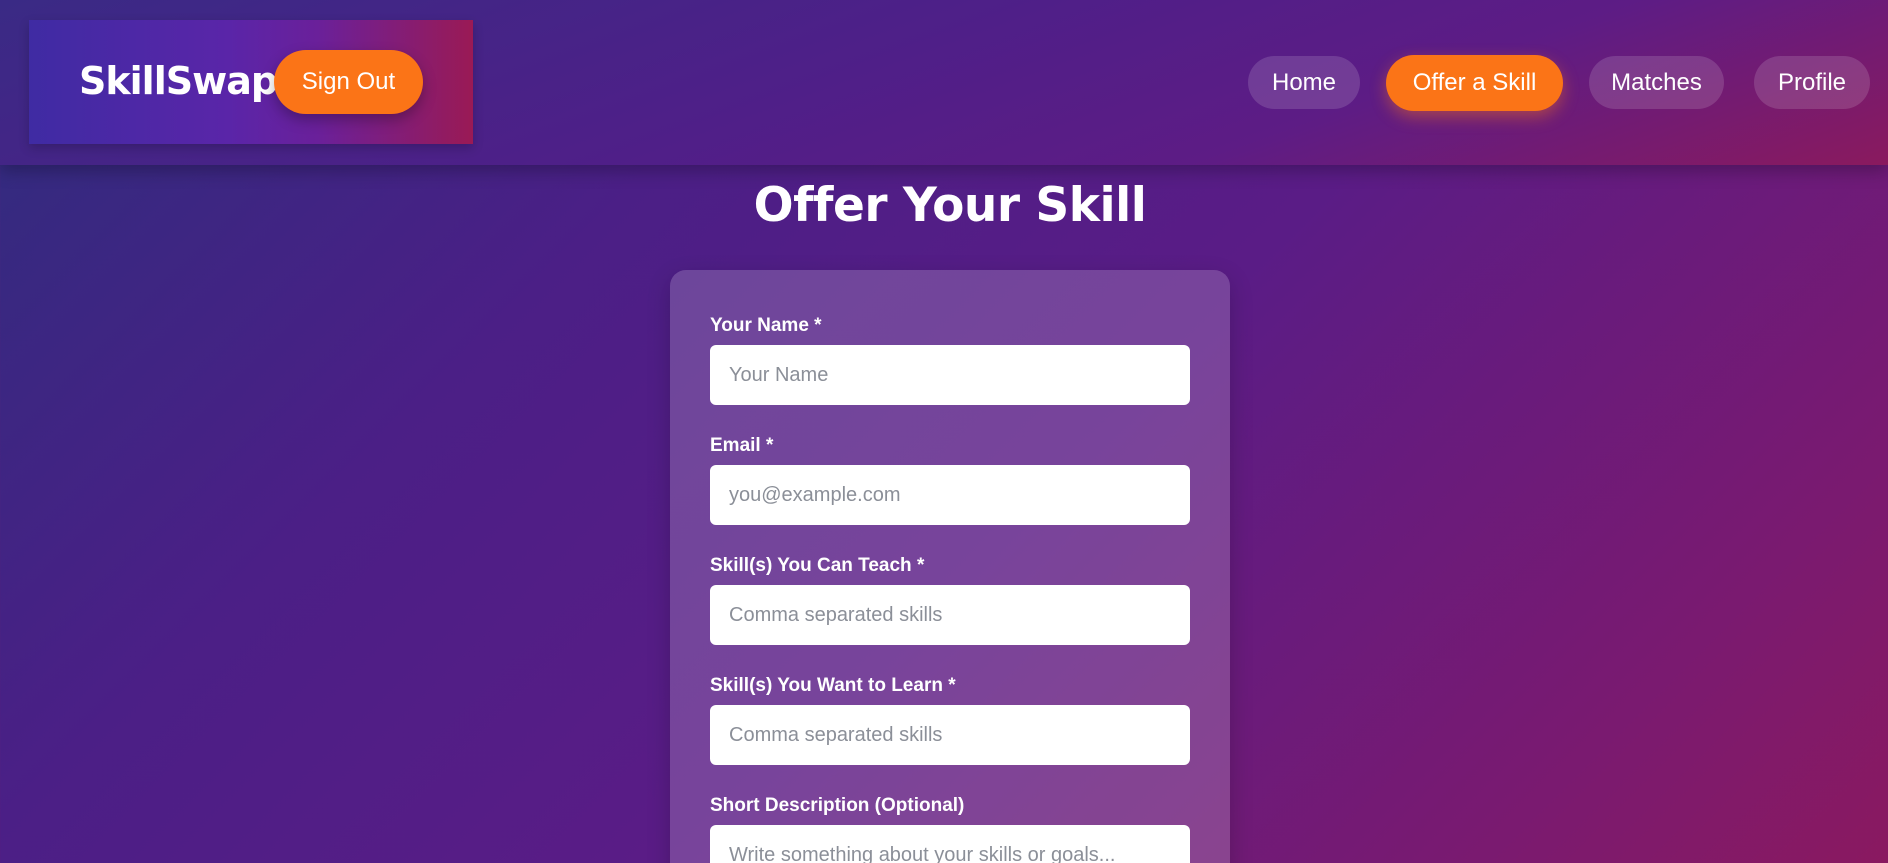 This screenshot has width=1888, height=863. Describe the element at coordinates (950, 205) in the screenshot. I see `page-title: Offer Your Skill` at that location.